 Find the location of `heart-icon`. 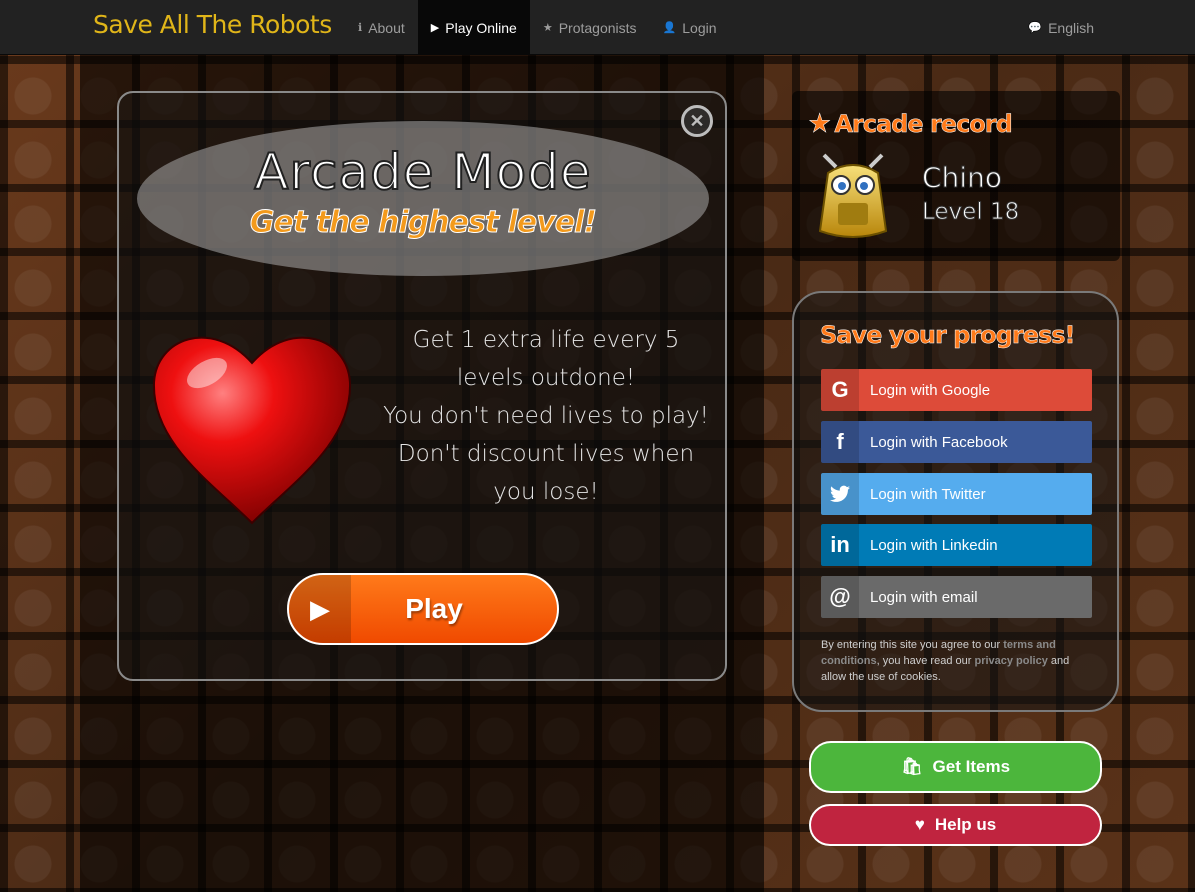

heart-icon is located at coordinates (252, 430).